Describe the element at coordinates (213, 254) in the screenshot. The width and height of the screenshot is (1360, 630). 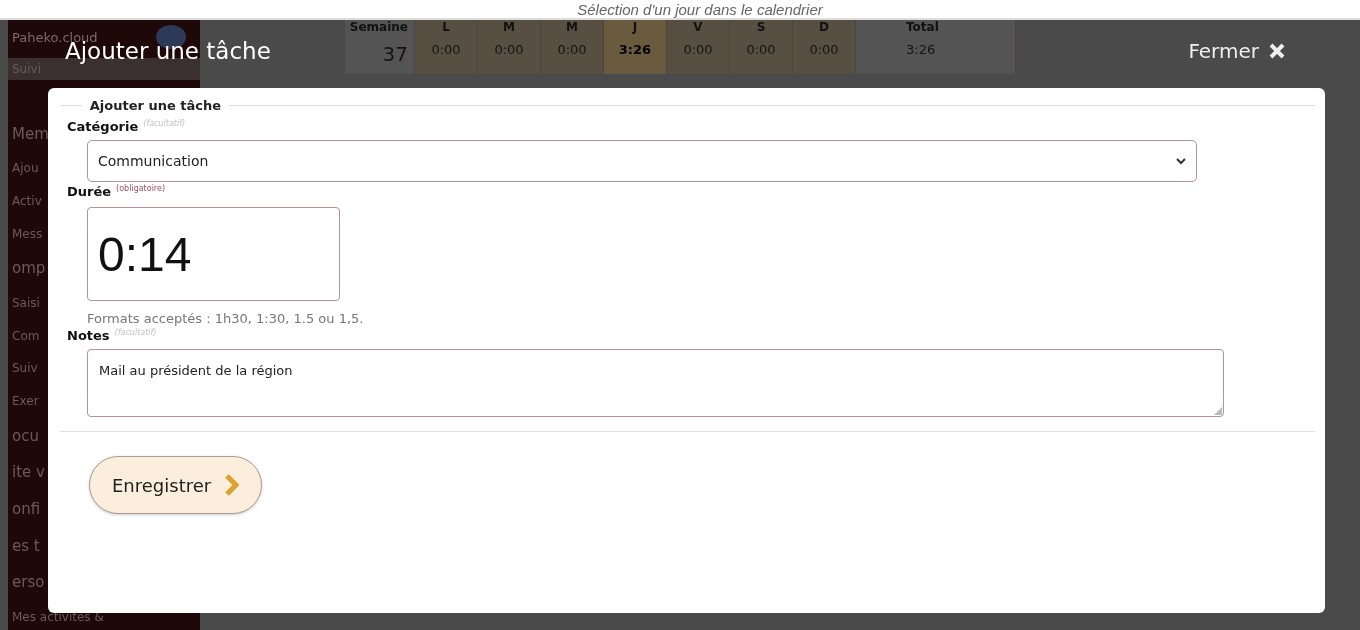
I see `duration-input: 0:14` at that location.